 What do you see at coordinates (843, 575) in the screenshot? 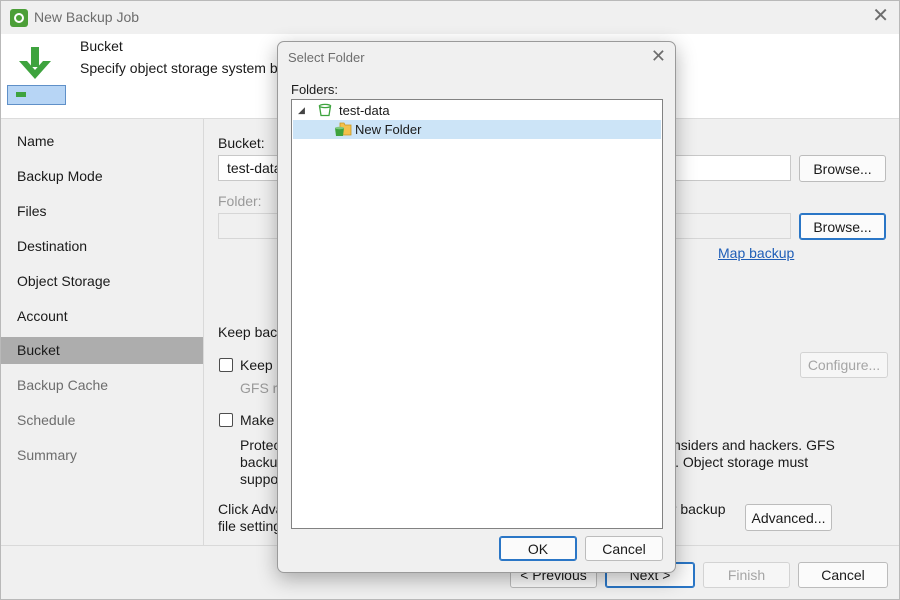
I see `cancel-button: Cancel` at bounding box center [843, 575].